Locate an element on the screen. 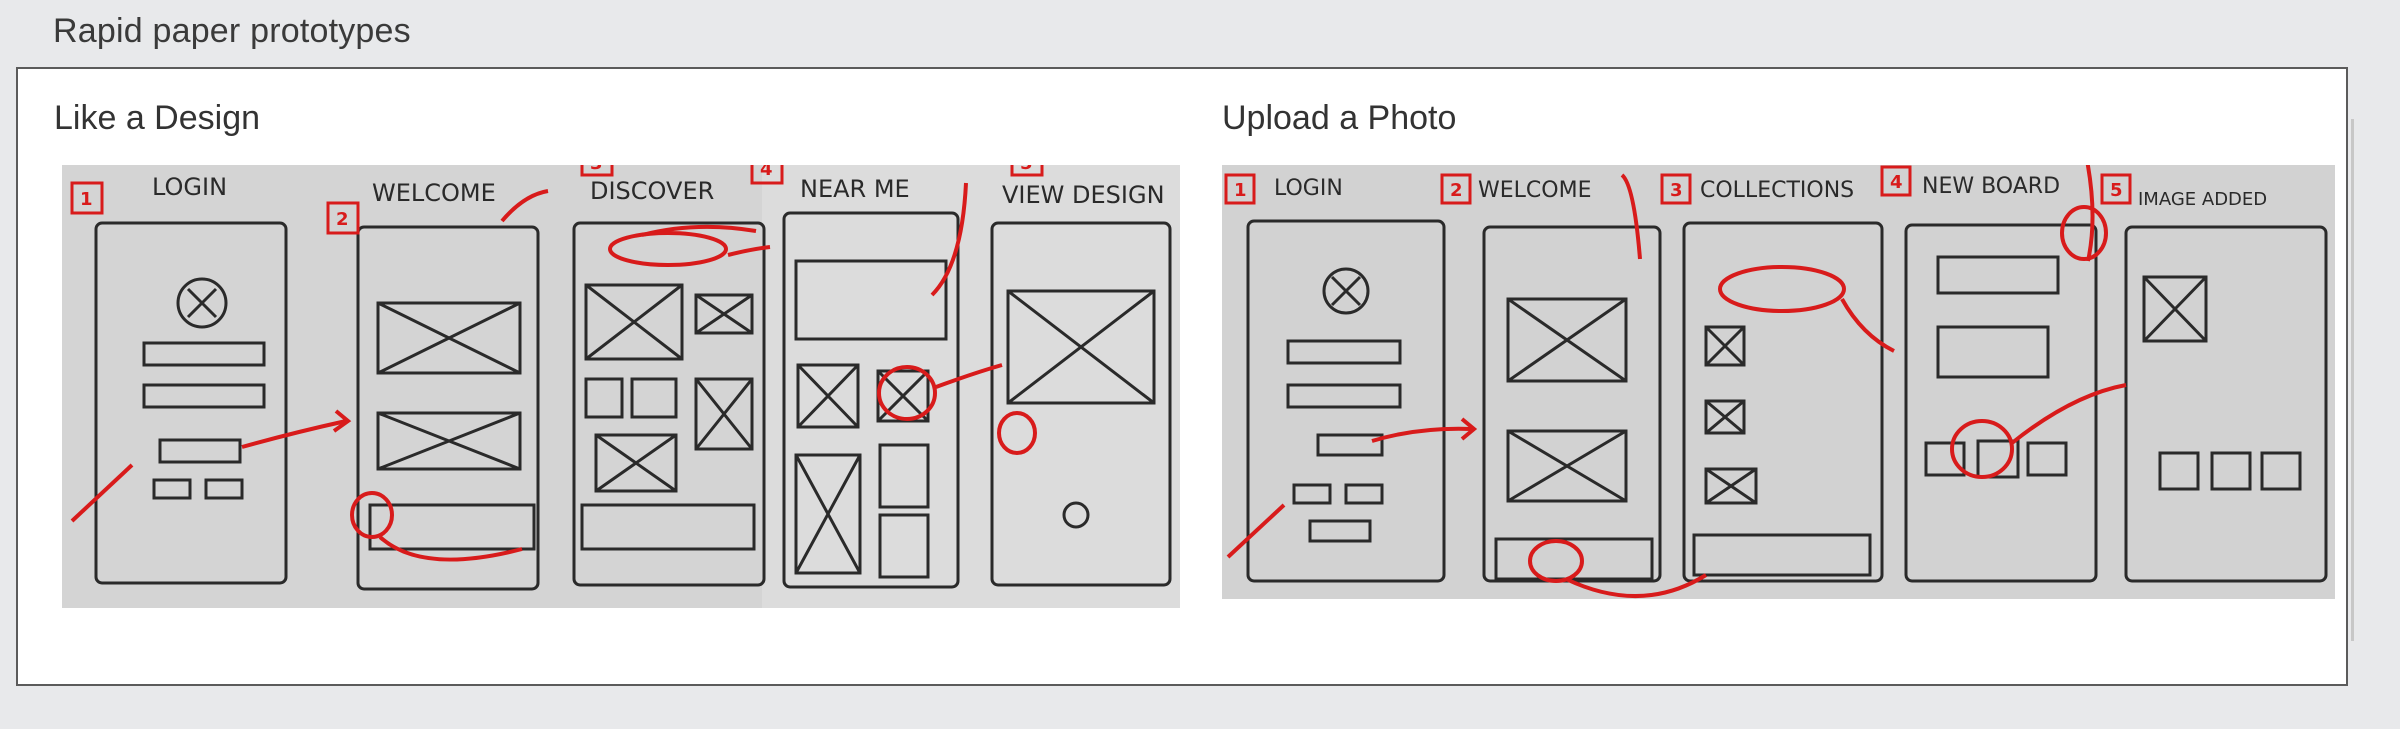 The image size is (2400, 729). like-design-screen-4-label: NEAR ME is located at coordinates (855, 189).